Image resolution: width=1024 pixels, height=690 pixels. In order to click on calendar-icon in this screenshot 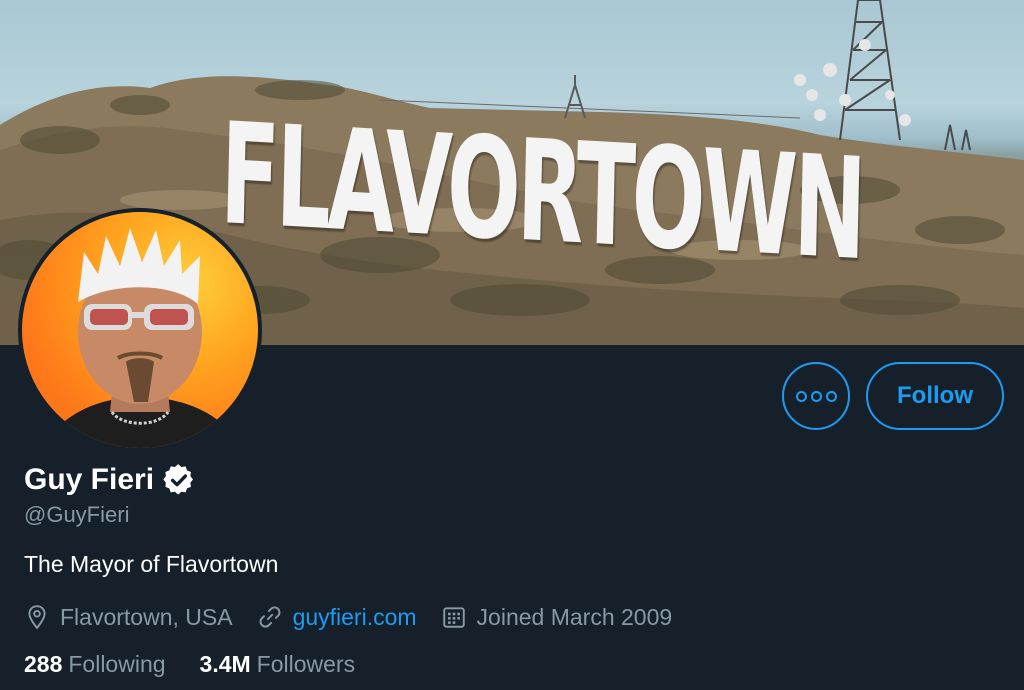, I will do `click(453, 617)`.